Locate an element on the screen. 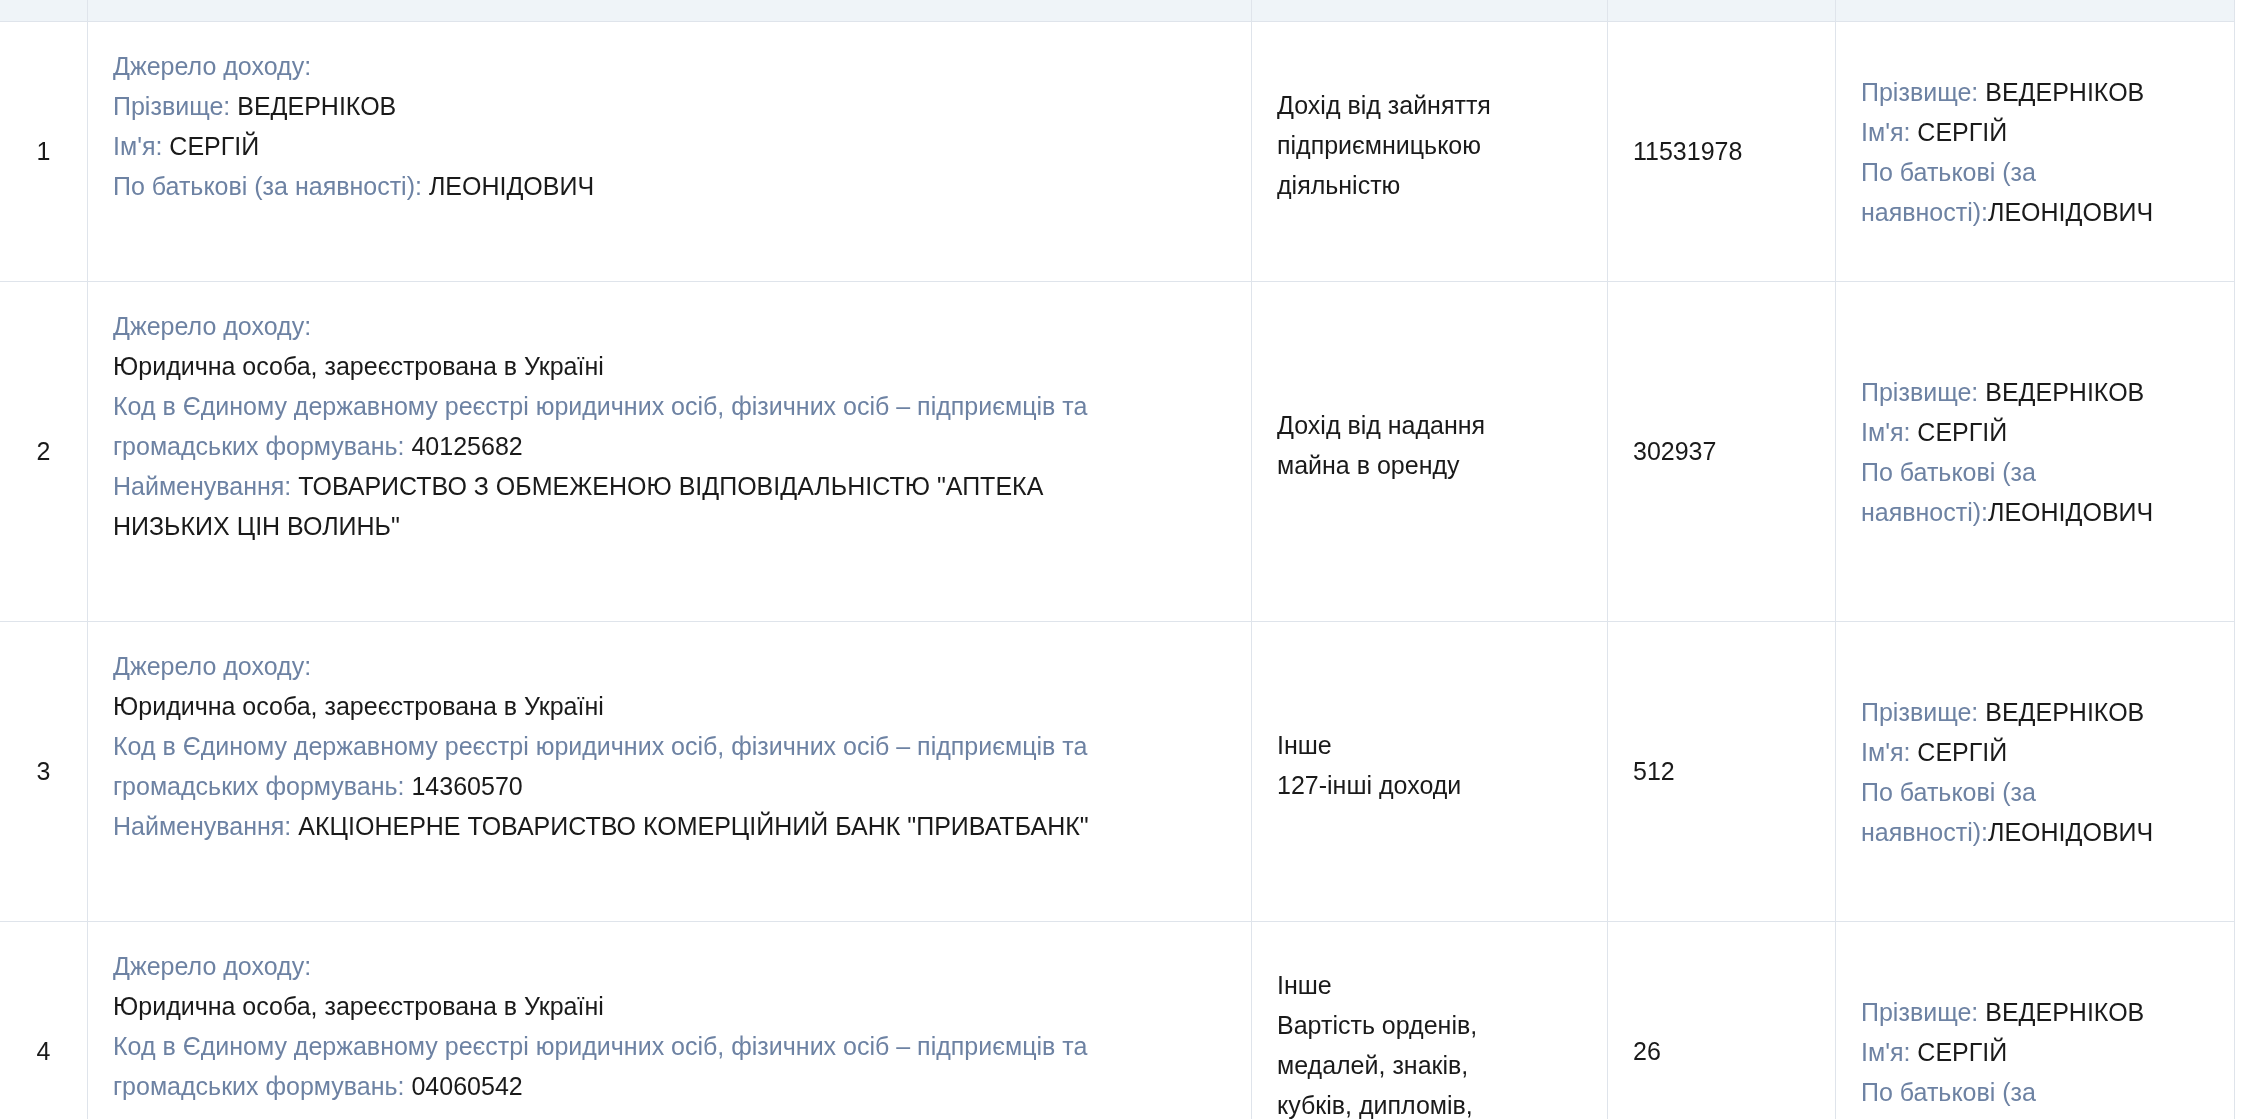 The image size is (2251, 1119). row-number: 1 is located at coordinates (43, 151).